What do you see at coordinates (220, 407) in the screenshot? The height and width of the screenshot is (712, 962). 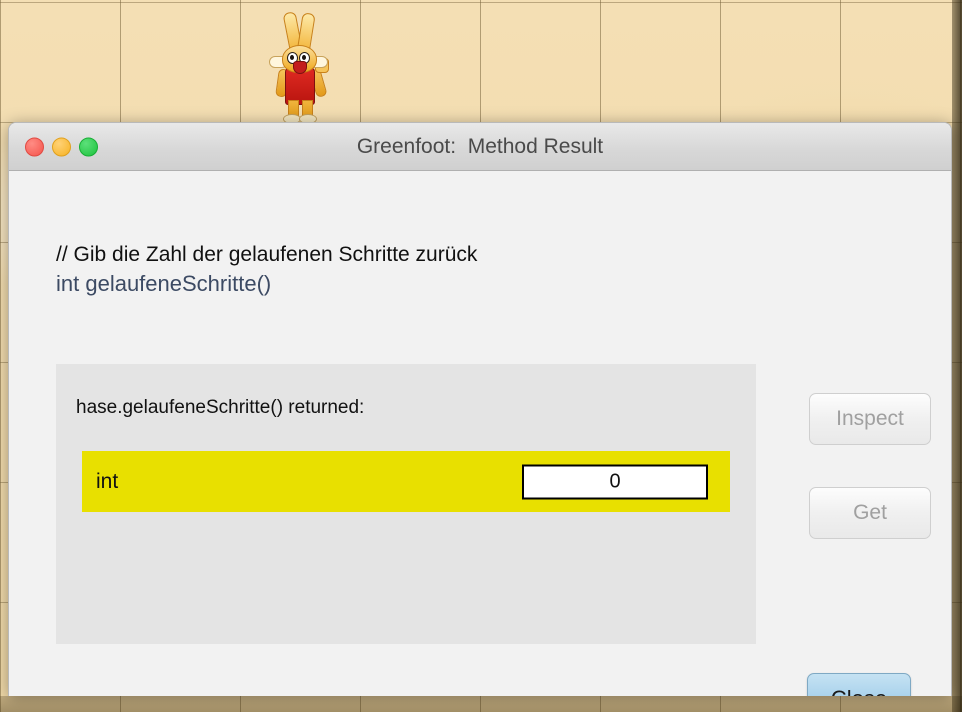 I see `returned-label: hase.gelaufeneSchritte() returned:` at bounding box center [220, 407].